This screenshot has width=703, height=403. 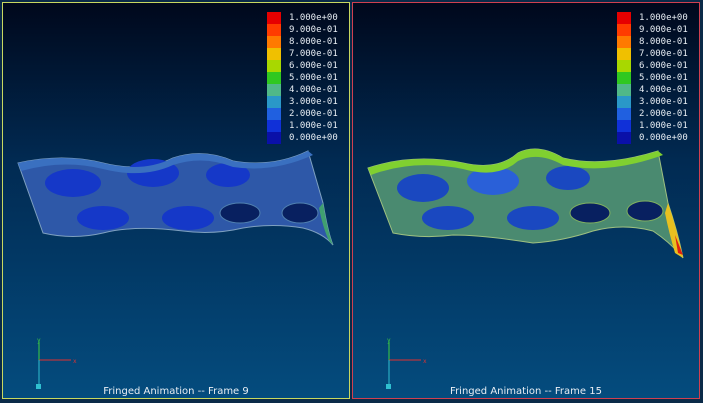 I want to click on frame-caption: Fringed Animation -- Frame 9, so click(x=176, y=391).